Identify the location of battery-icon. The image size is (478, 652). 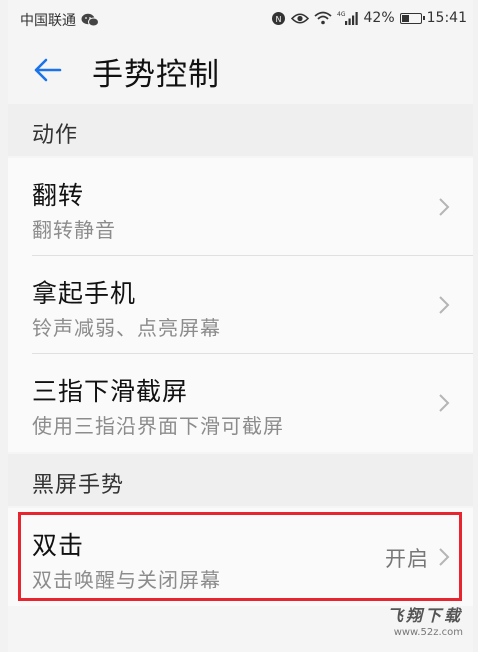
(412, 18).